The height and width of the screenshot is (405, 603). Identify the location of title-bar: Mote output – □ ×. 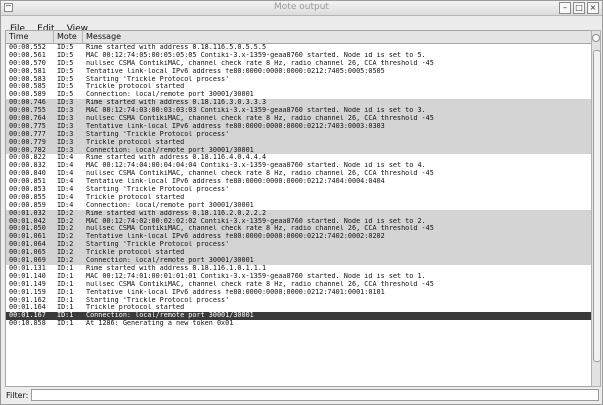
(301, 8).